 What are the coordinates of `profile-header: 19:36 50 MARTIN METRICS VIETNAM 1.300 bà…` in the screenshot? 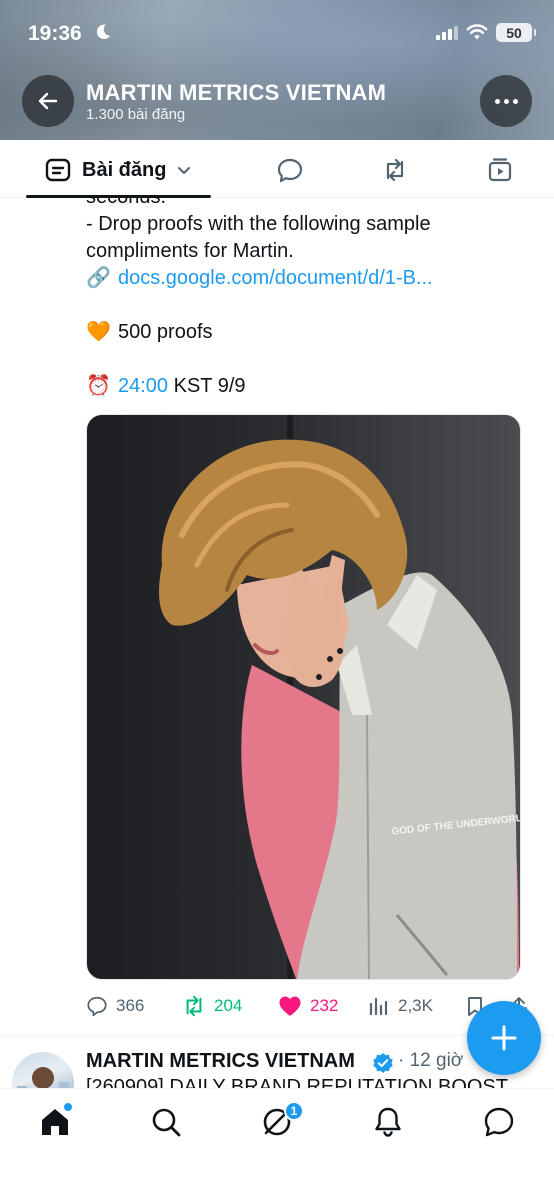 It's located at (277, 70).